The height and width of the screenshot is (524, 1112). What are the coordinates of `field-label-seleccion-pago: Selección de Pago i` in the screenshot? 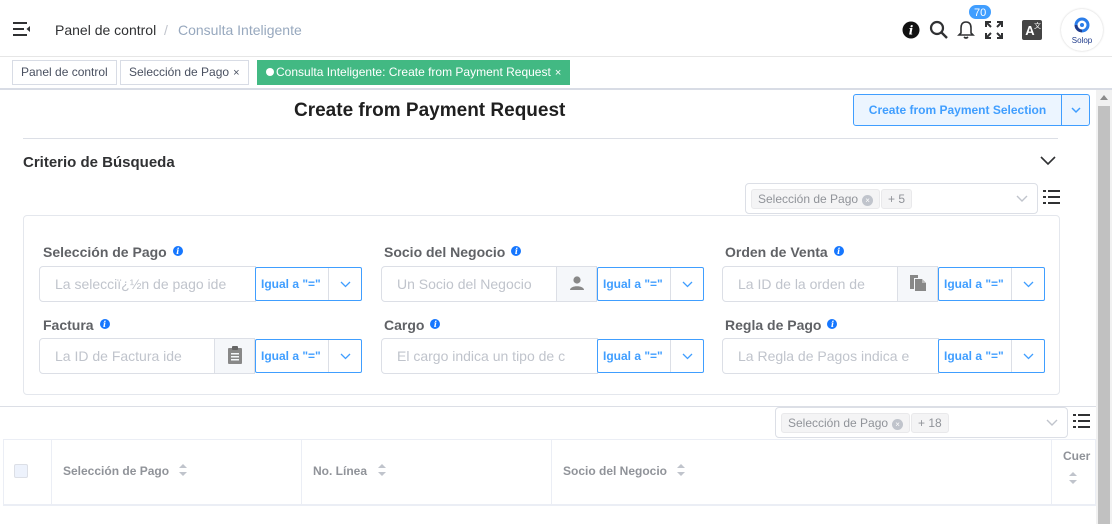 It's located at (113, 252).